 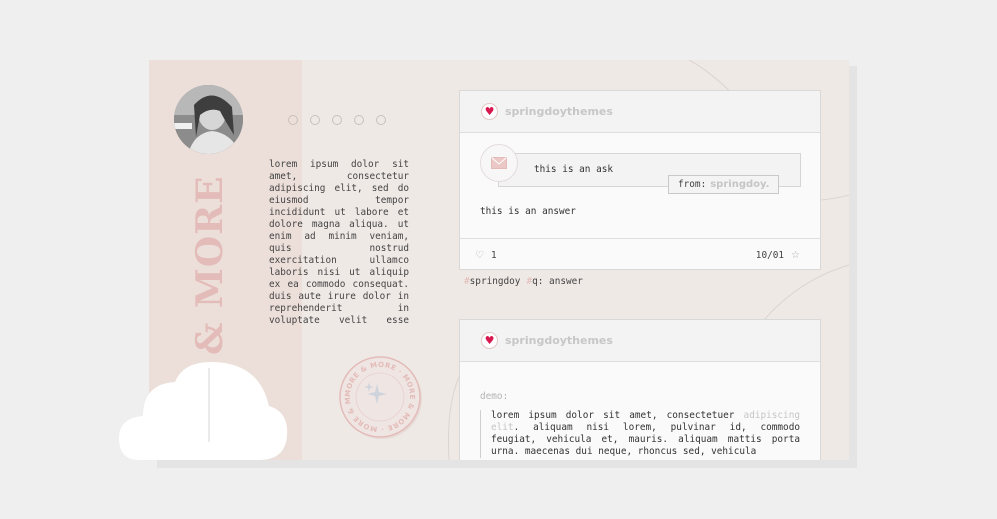 I want to click on post-tags: springdoy q: answer, so click(x=523, y=281).